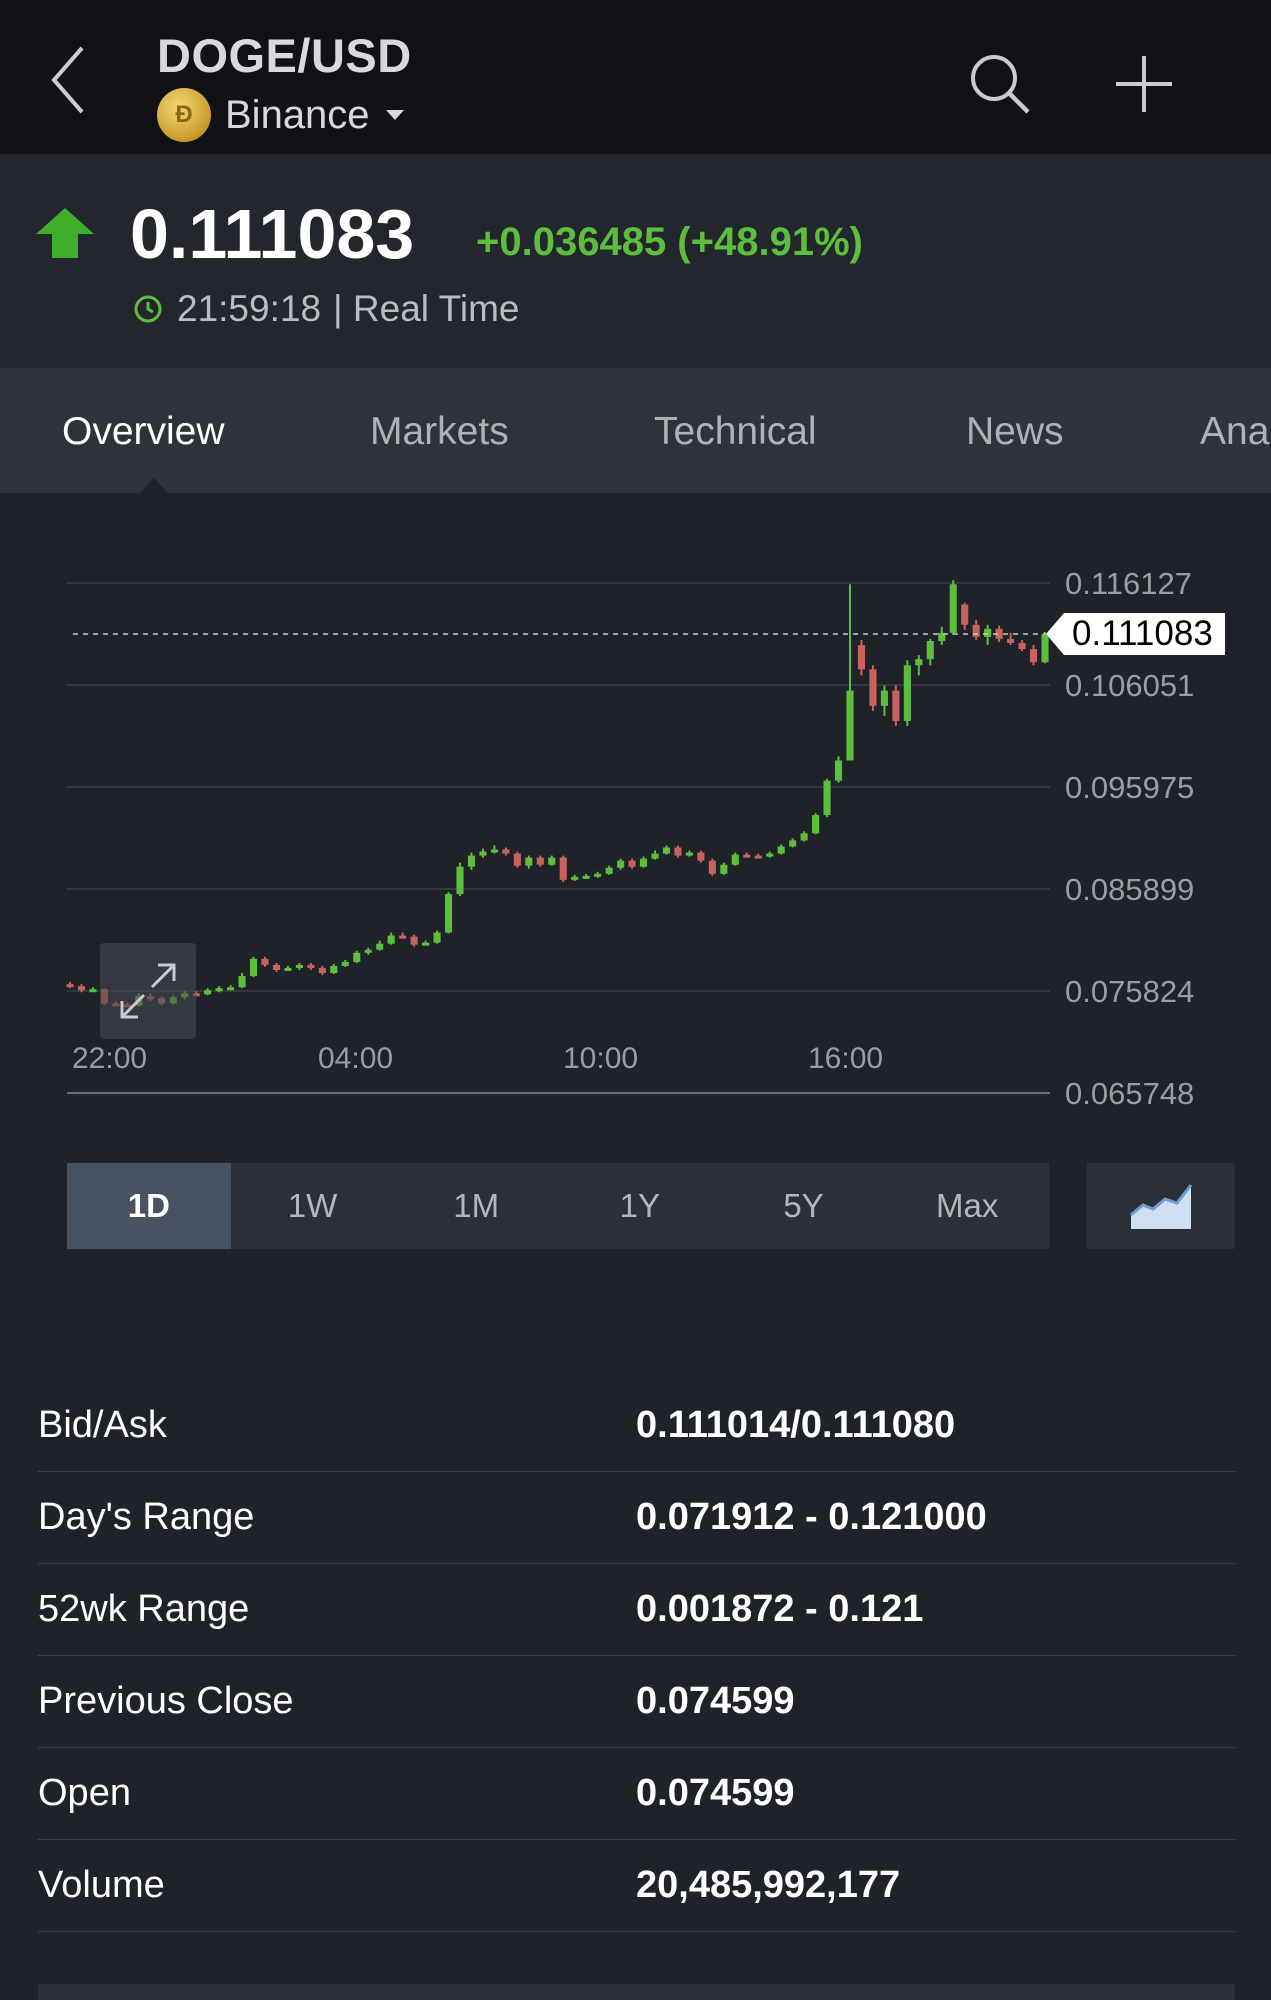 The height and width of the screenshot is (2000, 1271). I want to click on stat-label: Previous Close, so click(166, 1701).